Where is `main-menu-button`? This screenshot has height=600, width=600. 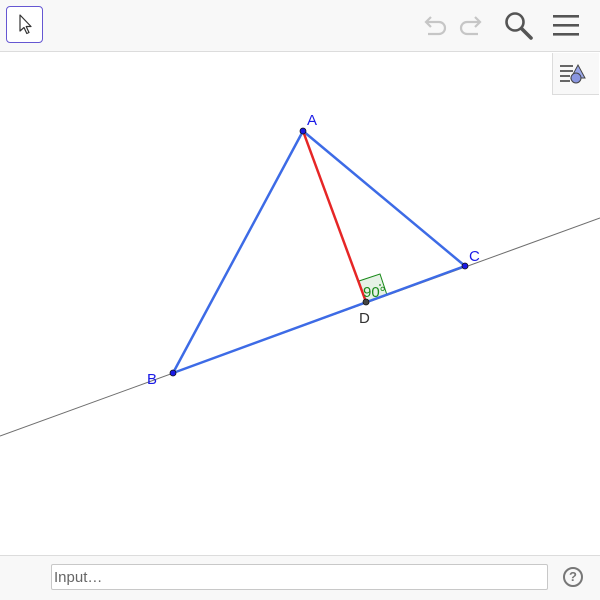 main-menu-button is located at coordinates (566, 26).